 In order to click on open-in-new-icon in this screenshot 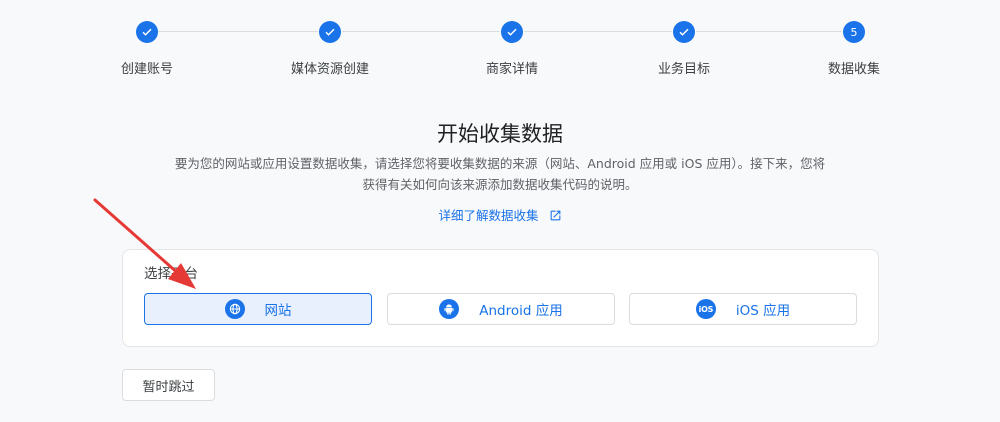, I will do `click(555, 215)`.